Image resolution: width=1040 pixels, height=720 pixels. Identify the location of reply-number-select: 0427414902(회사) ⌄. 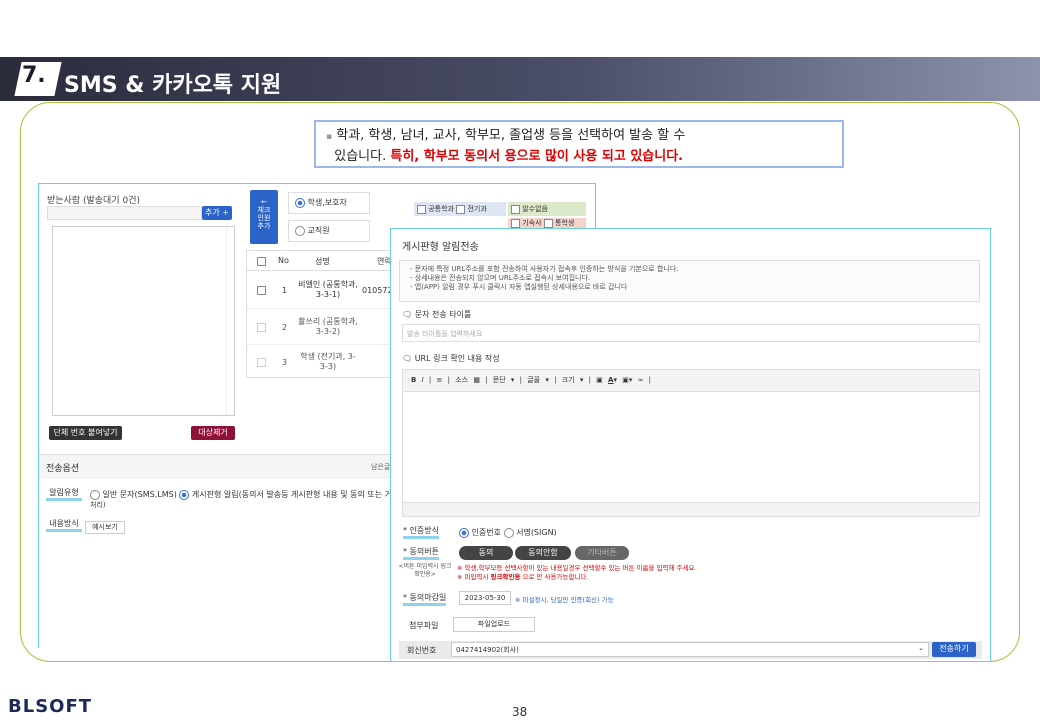
(690, 649).